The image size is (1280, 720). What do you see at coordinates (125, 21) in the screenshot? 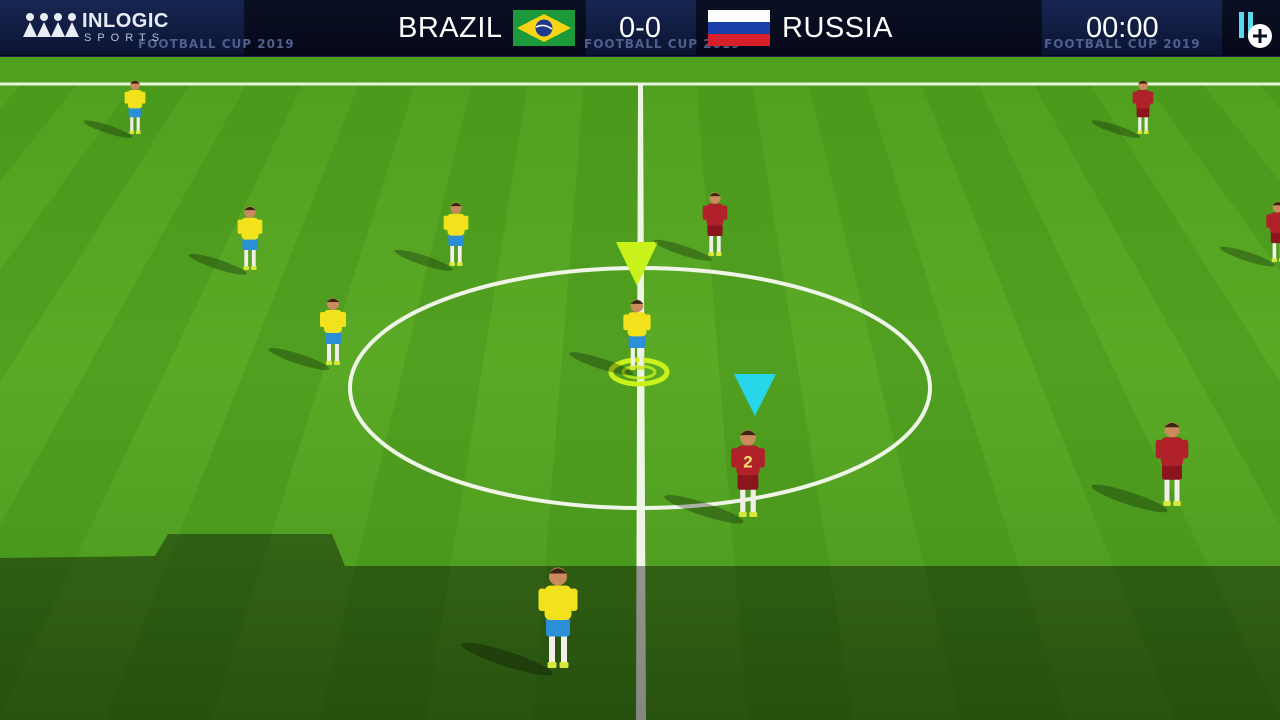
I see `brand-name: INLOGIC` at bounding box center [125, 21].